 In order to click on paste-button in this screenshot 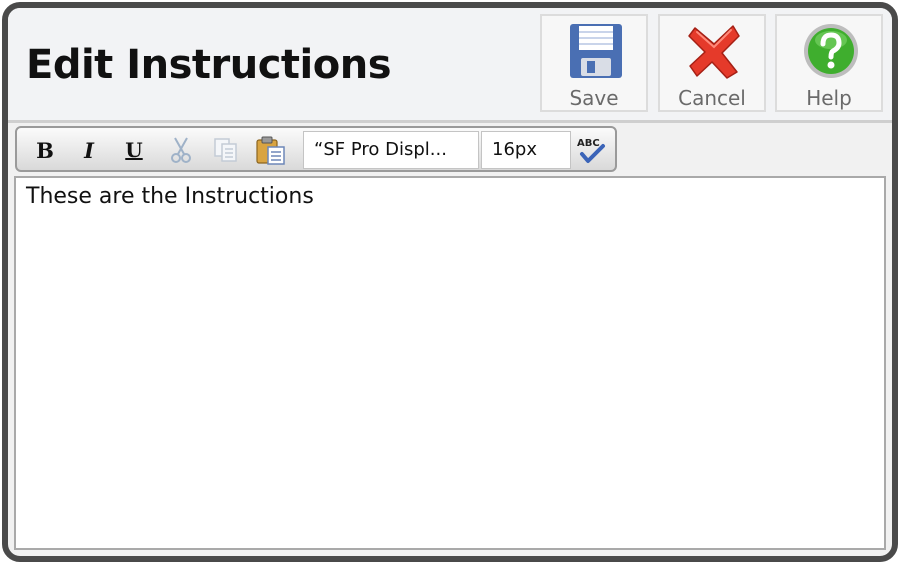, I will do `click(271, 150)`.